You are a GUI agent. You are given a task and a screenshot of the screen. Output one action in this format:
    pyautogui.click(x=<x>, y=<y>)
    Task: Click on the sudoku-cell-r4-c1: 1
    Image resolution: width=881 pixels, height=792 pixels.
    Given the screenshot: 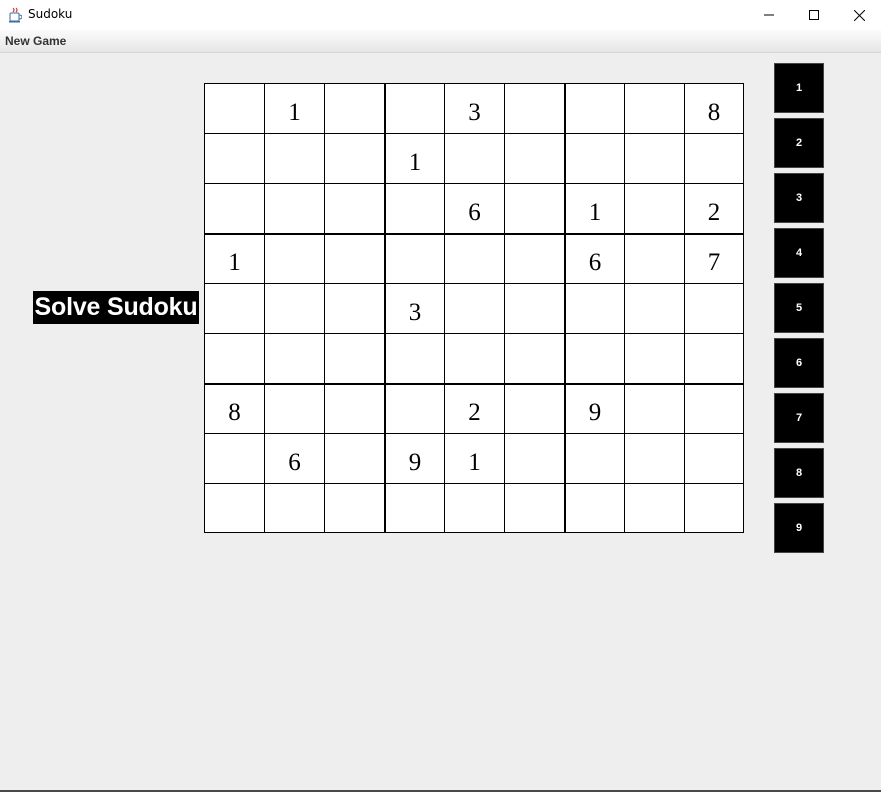 What is the action you would take?
    pyautogui.click(x=234, y=258)
    